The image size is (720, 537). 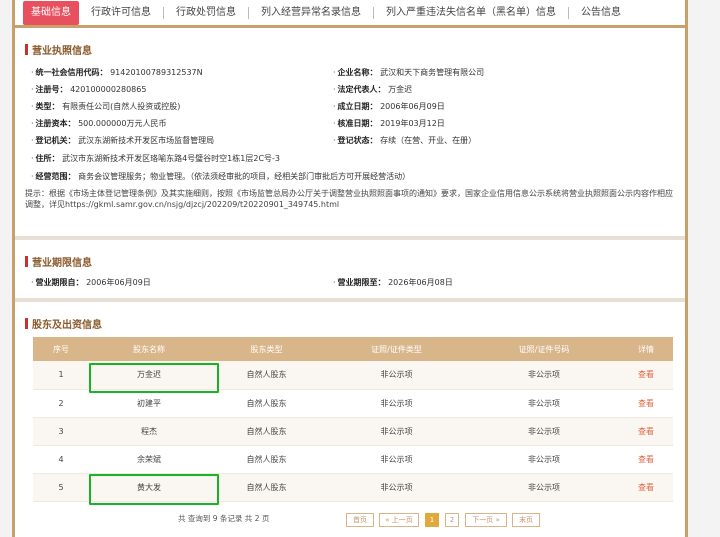 What do you see at coordinates (544, 349) in the screenshot?
I see `col-header-cert-no: 证照/证件号码` at bounding box center [544, 349].